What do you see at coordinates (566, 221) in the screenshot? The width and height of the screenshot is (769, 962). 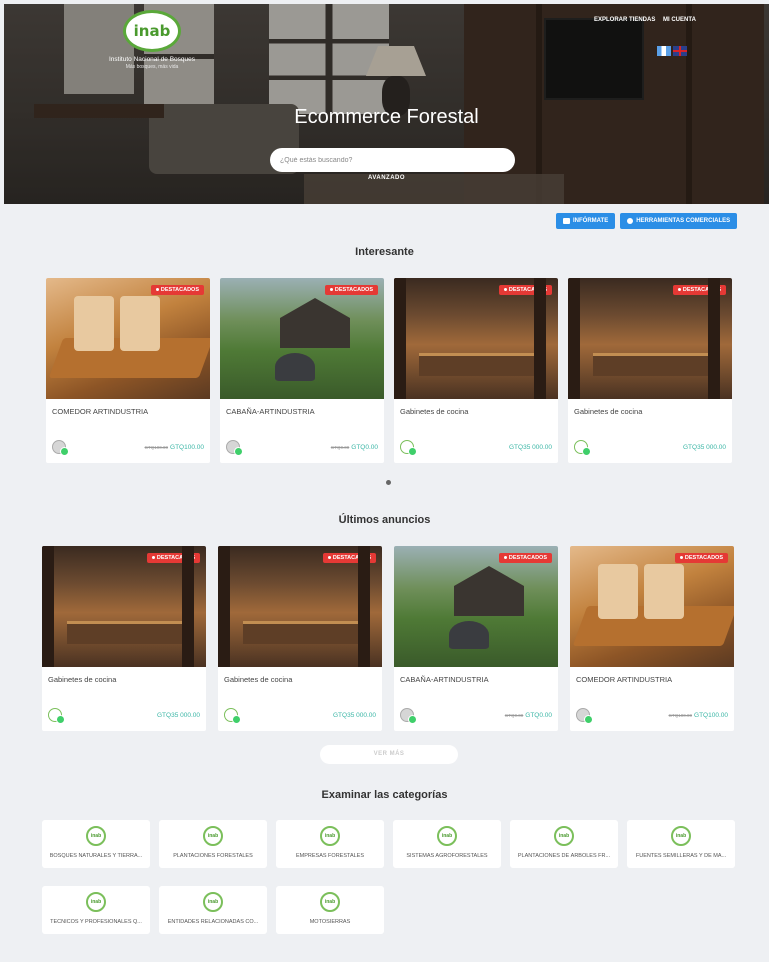 I see `newspaper-icon` at bounding box center [566, 221].